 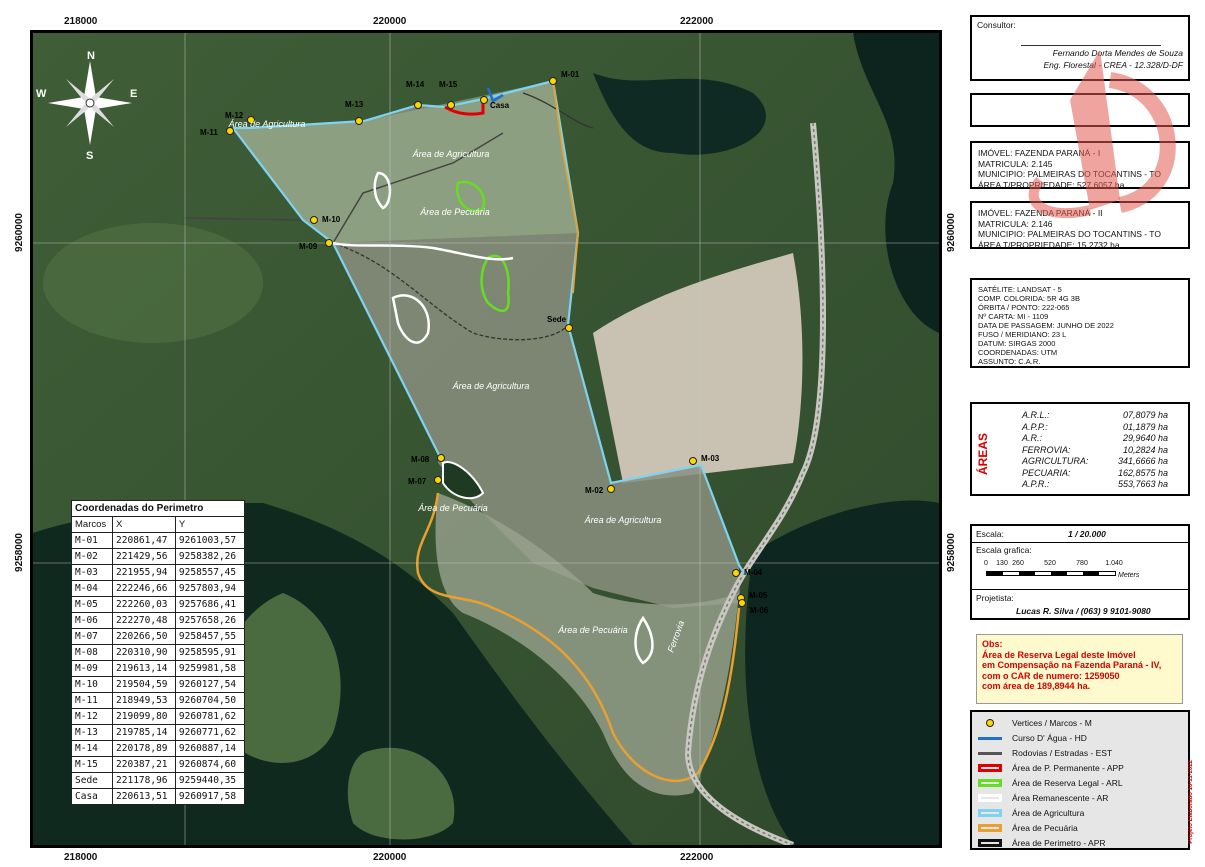 What do you see at coordinates (210, 796) in the screenshot?
I see `y-cell: 9260917,58` at bounding box center [210, 796].